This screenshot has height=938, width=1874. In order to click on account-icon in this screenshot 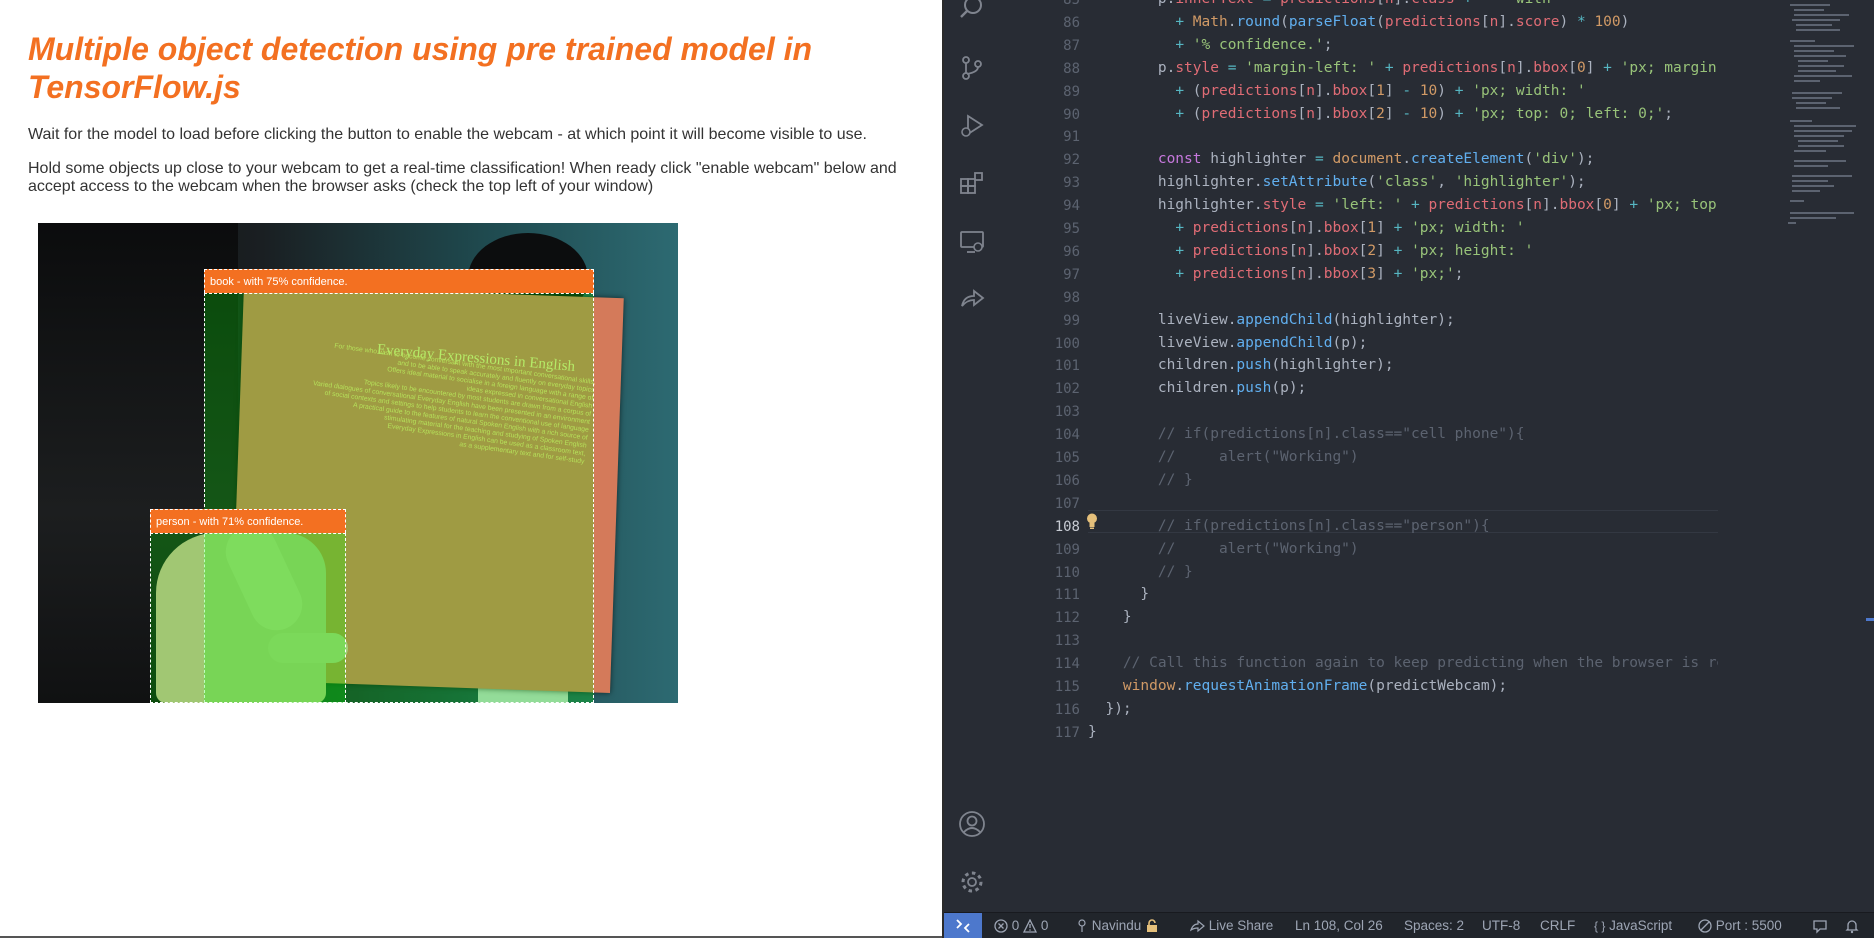, I will do `click(972, 824)`.